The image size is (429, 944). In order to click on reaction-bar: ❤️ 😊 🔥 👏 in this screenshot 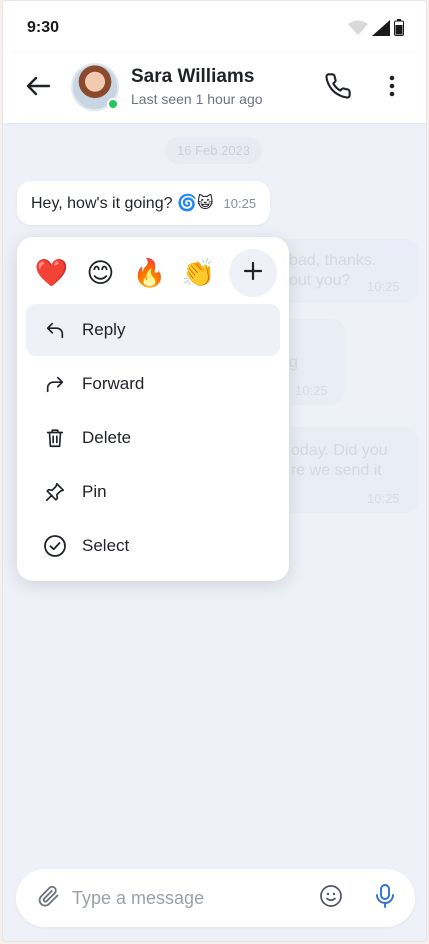, I will do `click(125, 273)`.